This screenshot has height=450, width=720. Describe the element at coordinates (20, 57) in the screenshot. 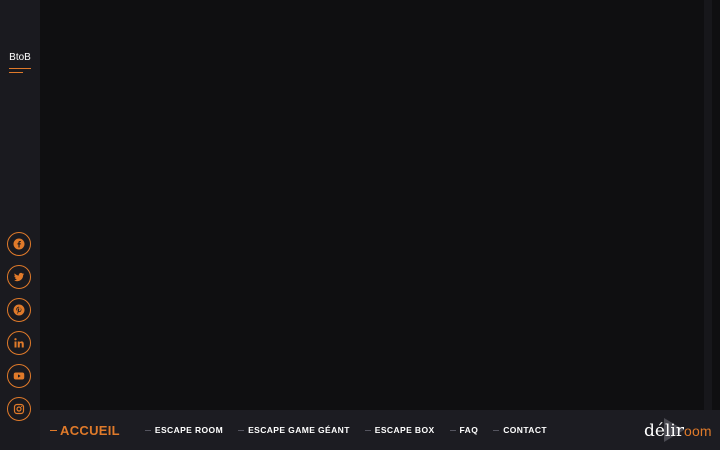

I see `btob-label: BtoB` at that location.